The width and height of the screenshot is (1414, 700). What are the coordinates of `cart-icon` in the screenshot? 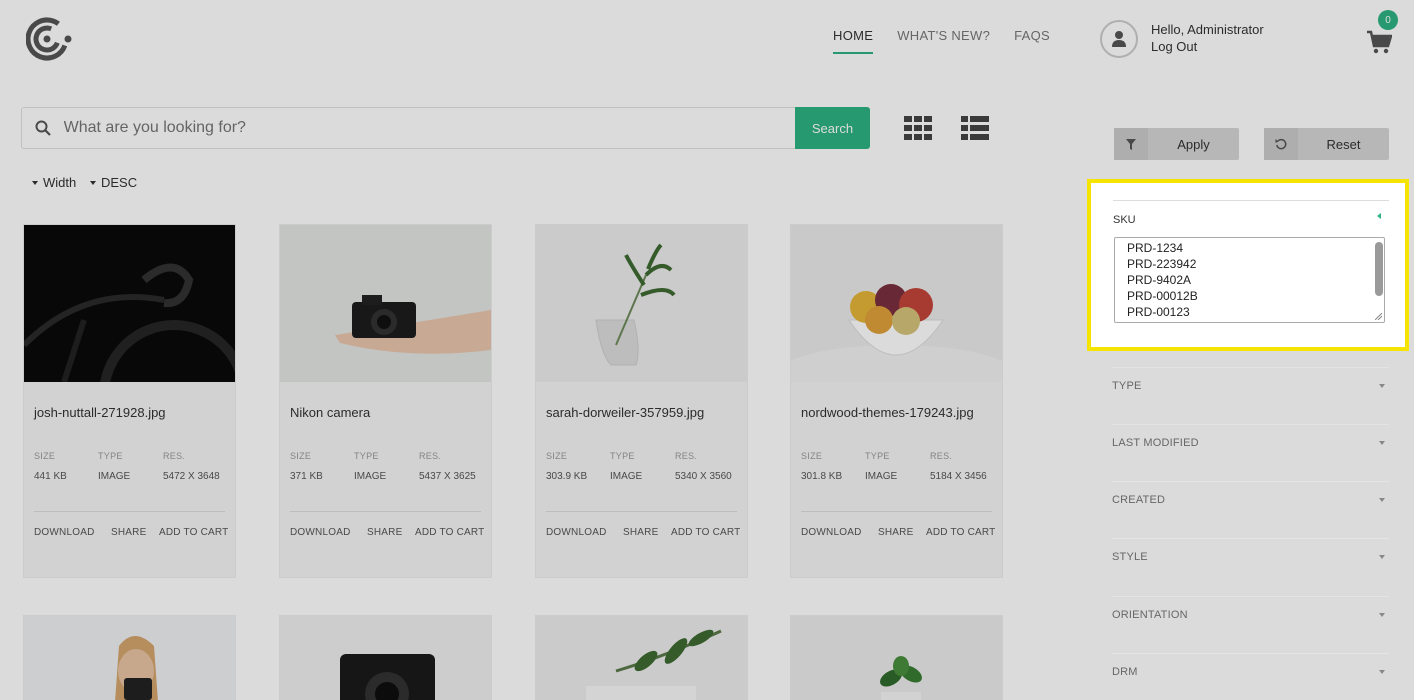 It's located at (1379, 42).